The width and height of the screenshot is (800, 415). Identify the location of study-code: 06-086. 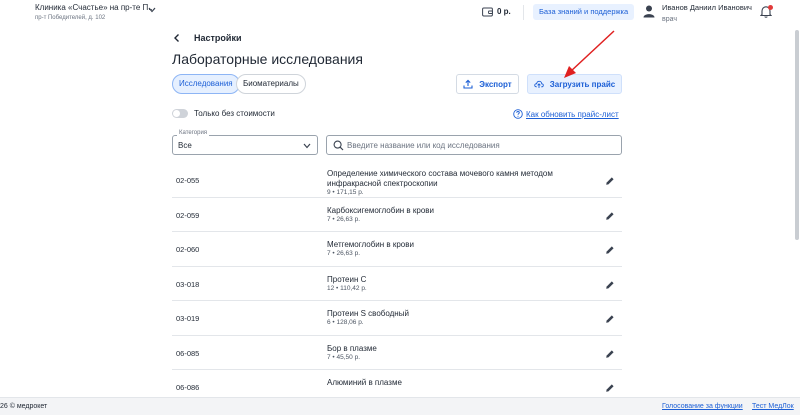
(188, 387).